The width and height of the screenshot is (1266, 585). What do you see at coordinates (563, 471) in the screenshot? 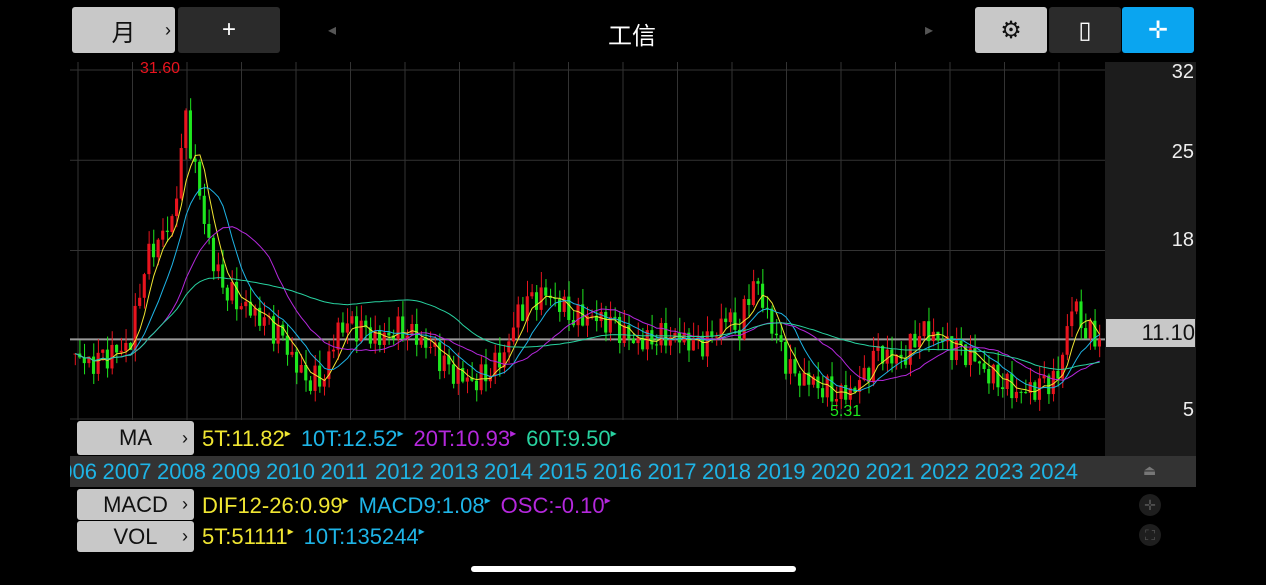
I see `year-label: 2015` at bounding box center [563, 471].